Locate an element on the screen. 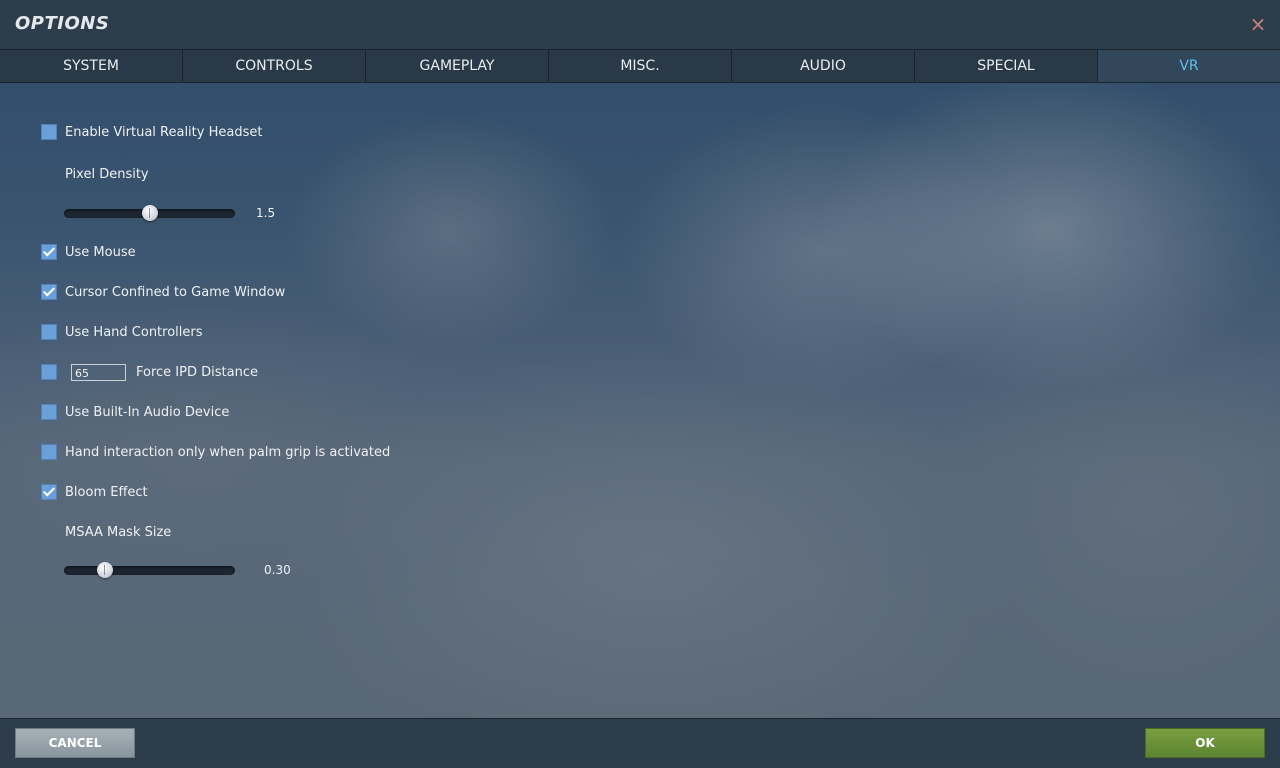 This screenshot has height=768, width=1280. hand-controllers-option: Use Hand Controllers is located at coordinates (122, 332).